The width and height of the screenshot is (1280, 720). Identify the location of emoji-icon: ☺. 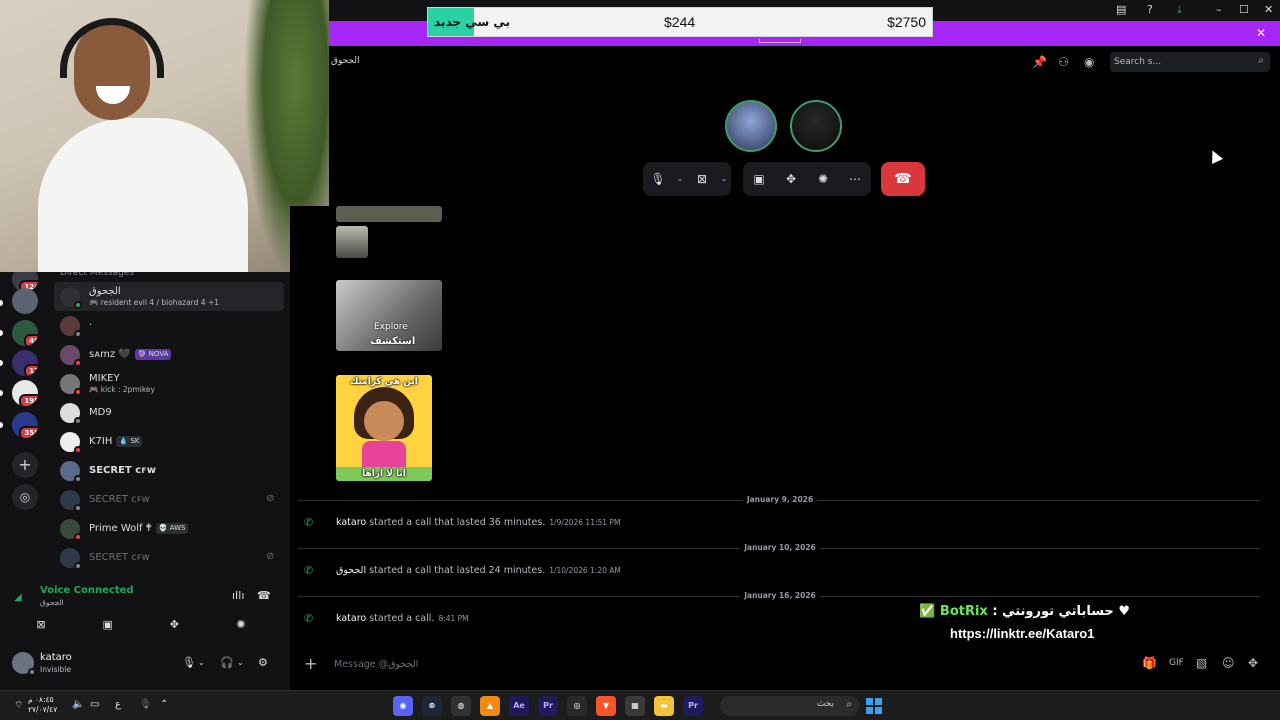
(1228, 663).